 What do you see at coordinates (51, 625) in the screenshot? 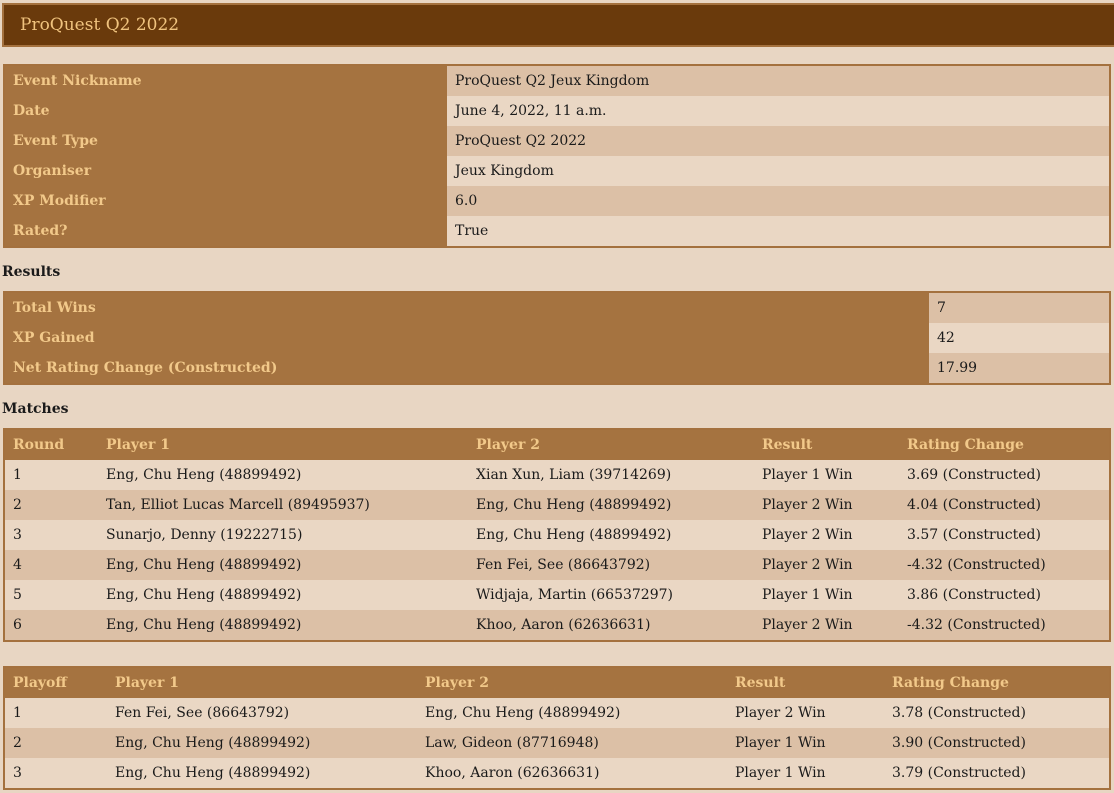
I see `matches-cell: 6` at bounding box center [51, 625].